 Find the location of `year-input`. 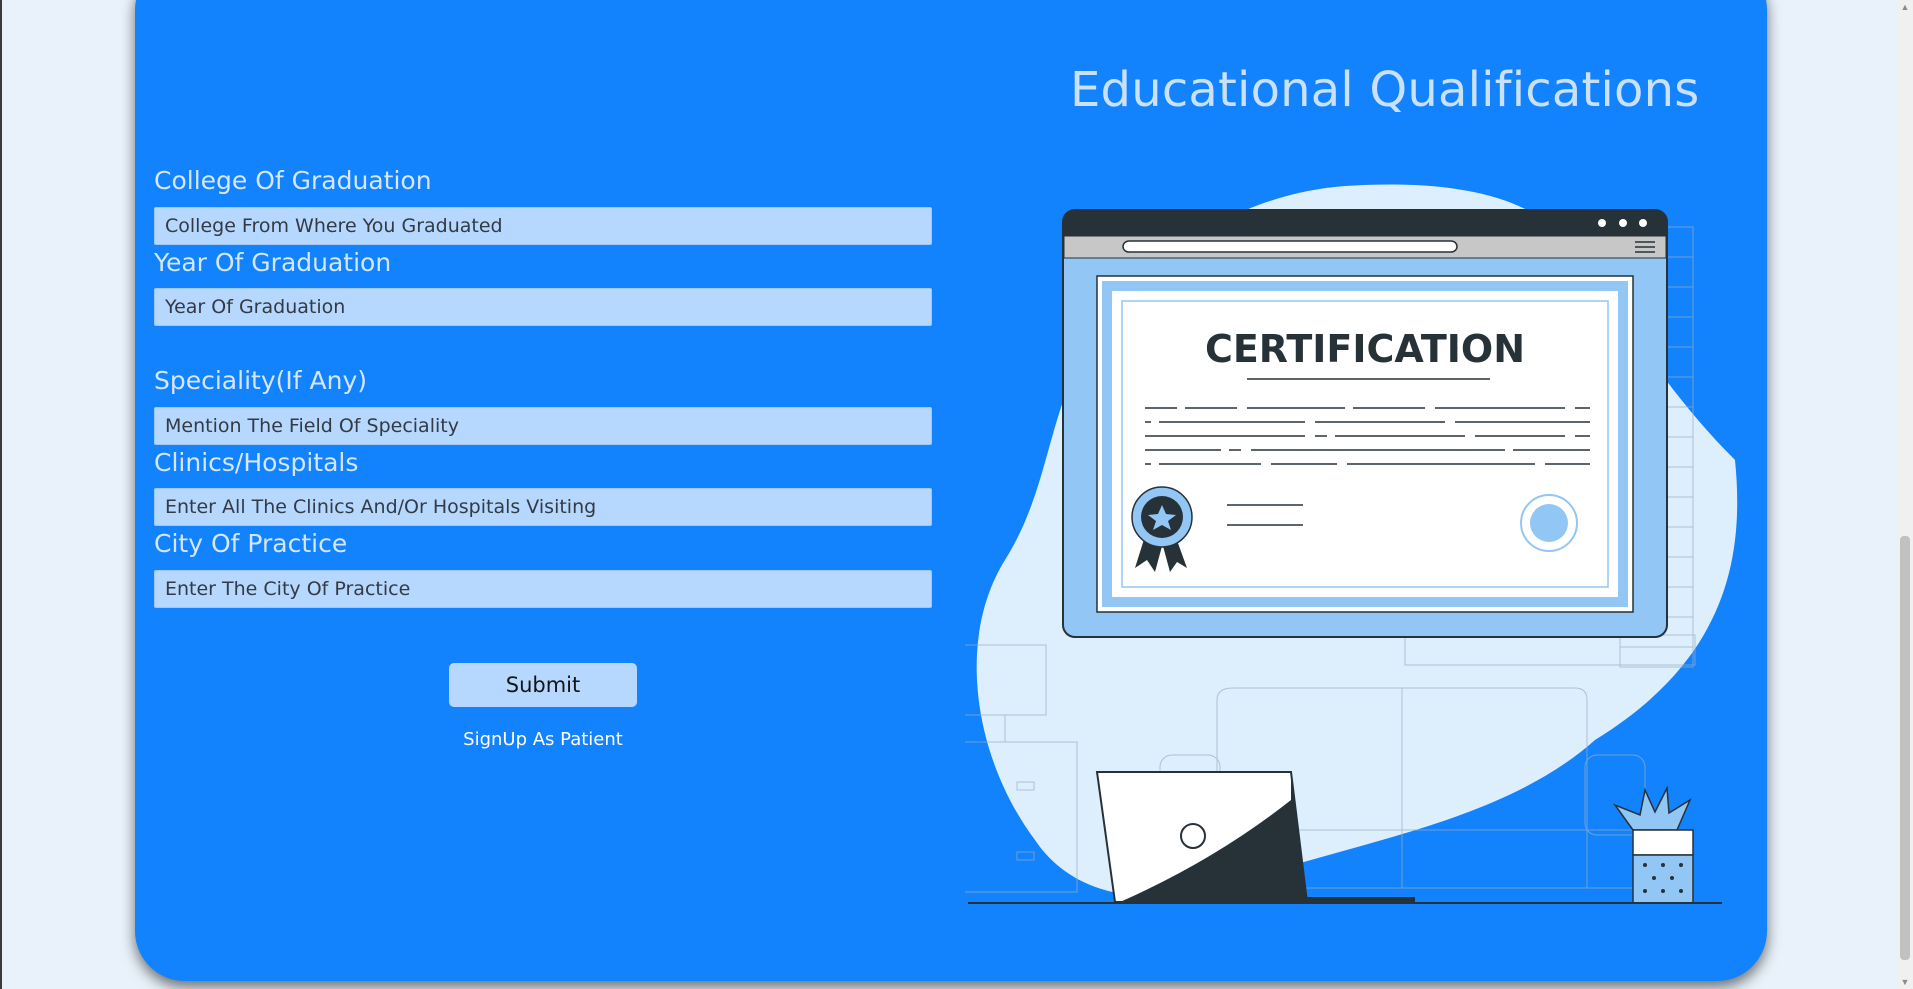

year-input is located at coordinates (543, 307).